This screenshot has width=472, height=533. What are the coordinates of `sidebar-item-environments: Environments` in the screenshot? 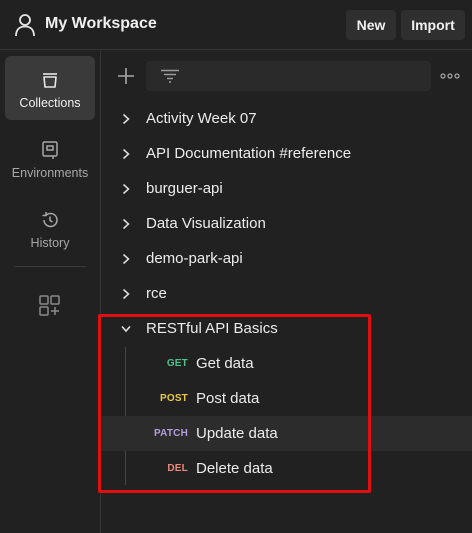 It's located at (50, 158).